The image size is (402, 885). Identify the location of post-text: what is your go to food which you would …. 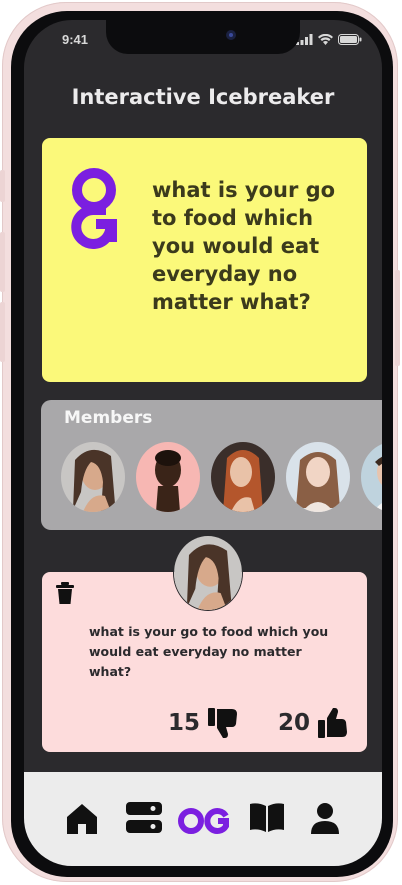
(209, 651).